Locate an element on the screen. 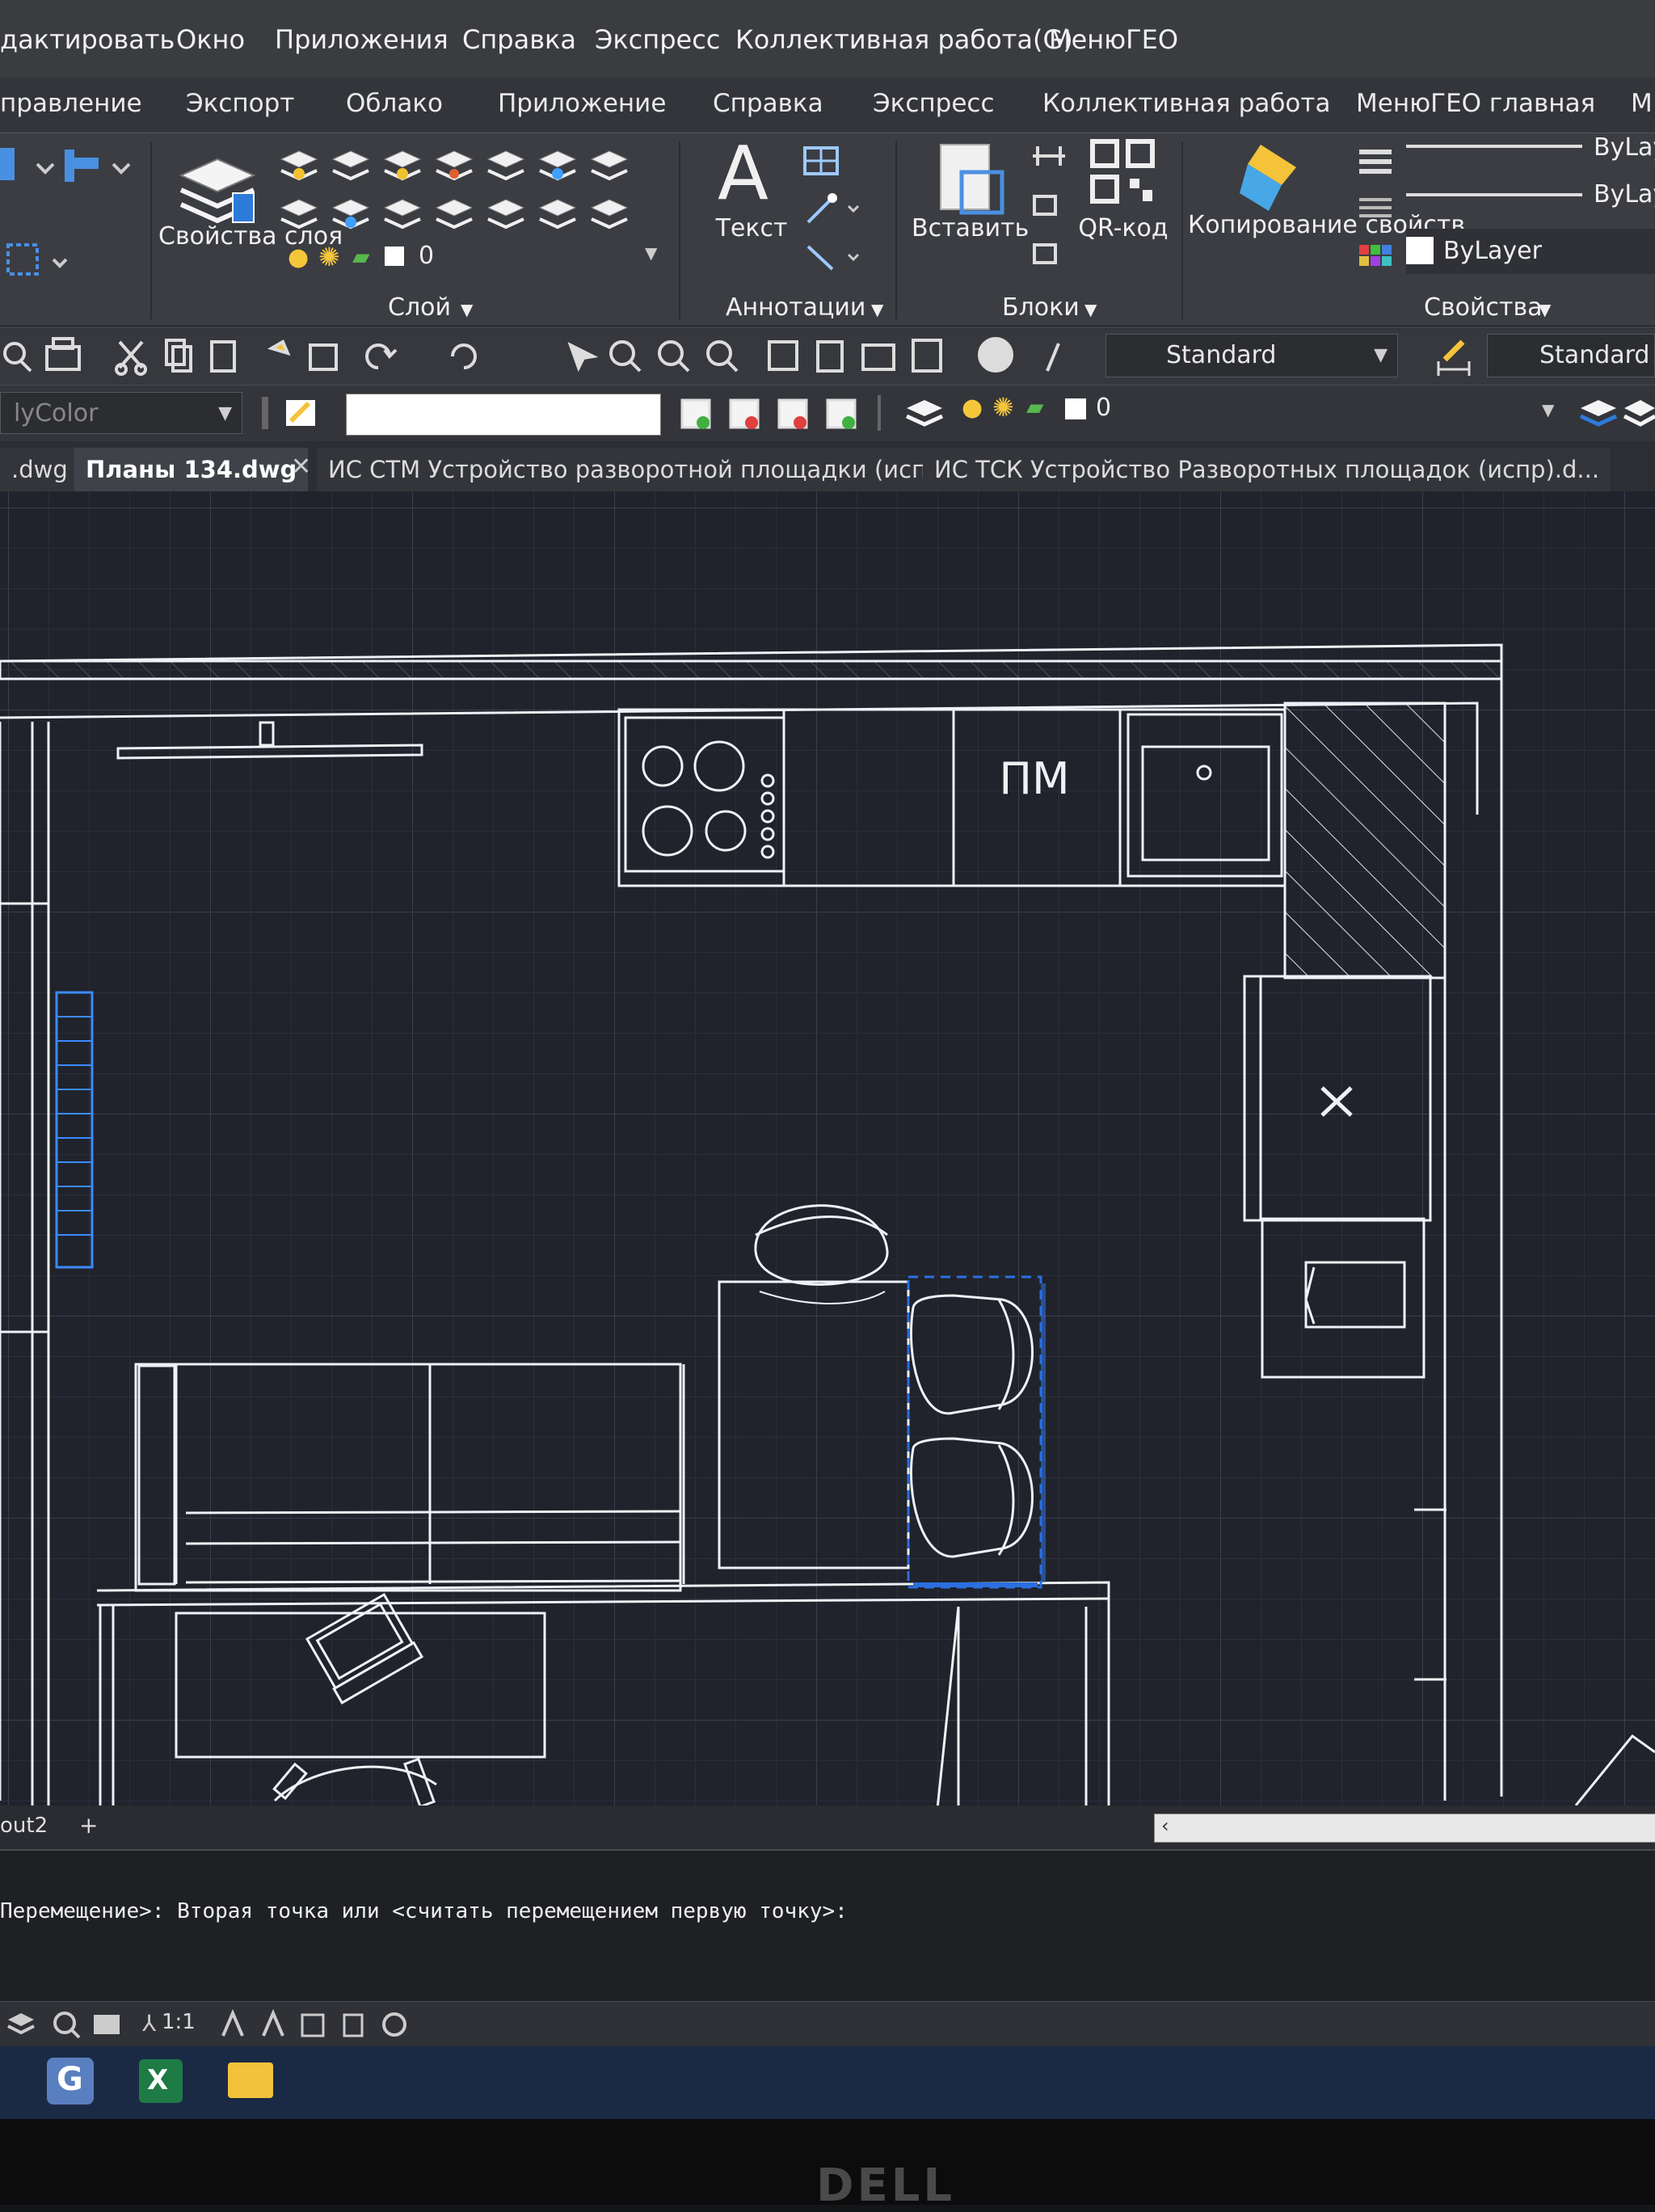  layer-state-icons is located at coordinates (796, 413).